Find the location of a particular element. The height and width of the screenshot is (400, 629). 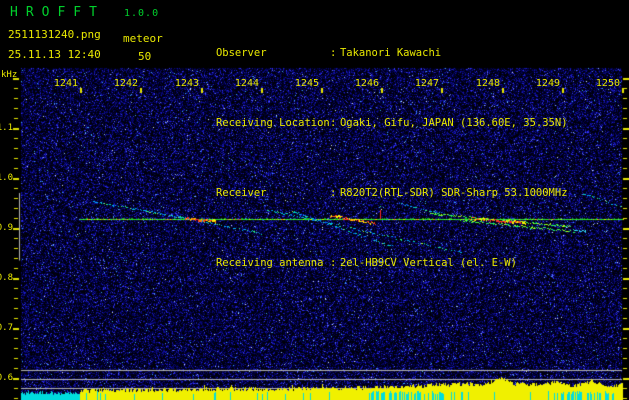

info-value: R820T2(RTL-SDR) SDR-Sharp 53.1000MHz is located at coordinates (453, 193).